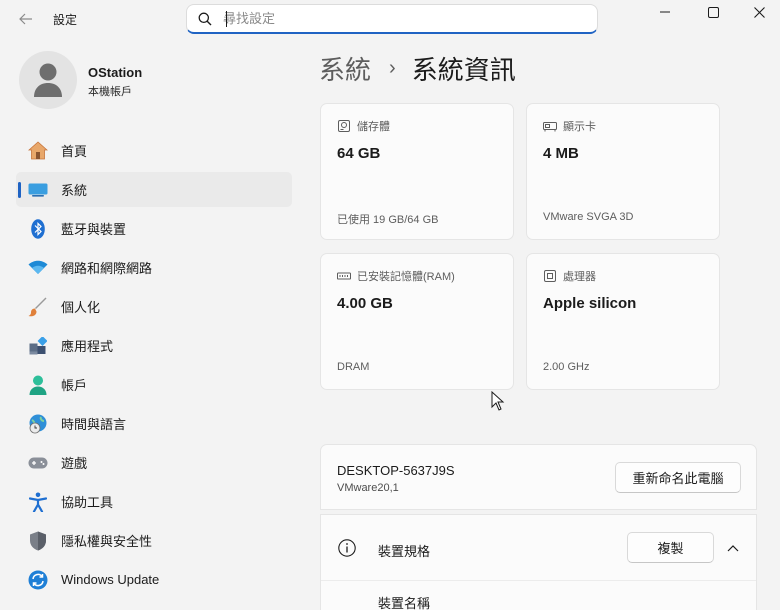  I want to click on device-name: DESKTOP-5637J9S, so click(396, 470).